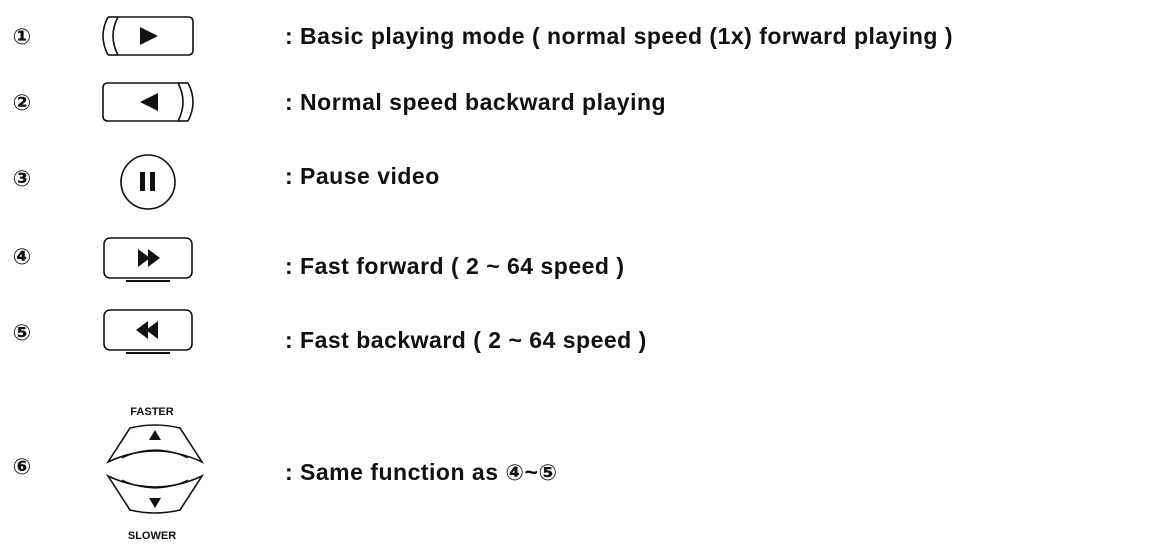  Describe the element at coordinates (455, 266) in the screenshot. I see `fast-forward-description: : Fast forward ( 2 ~ 64 speed )` at that location.